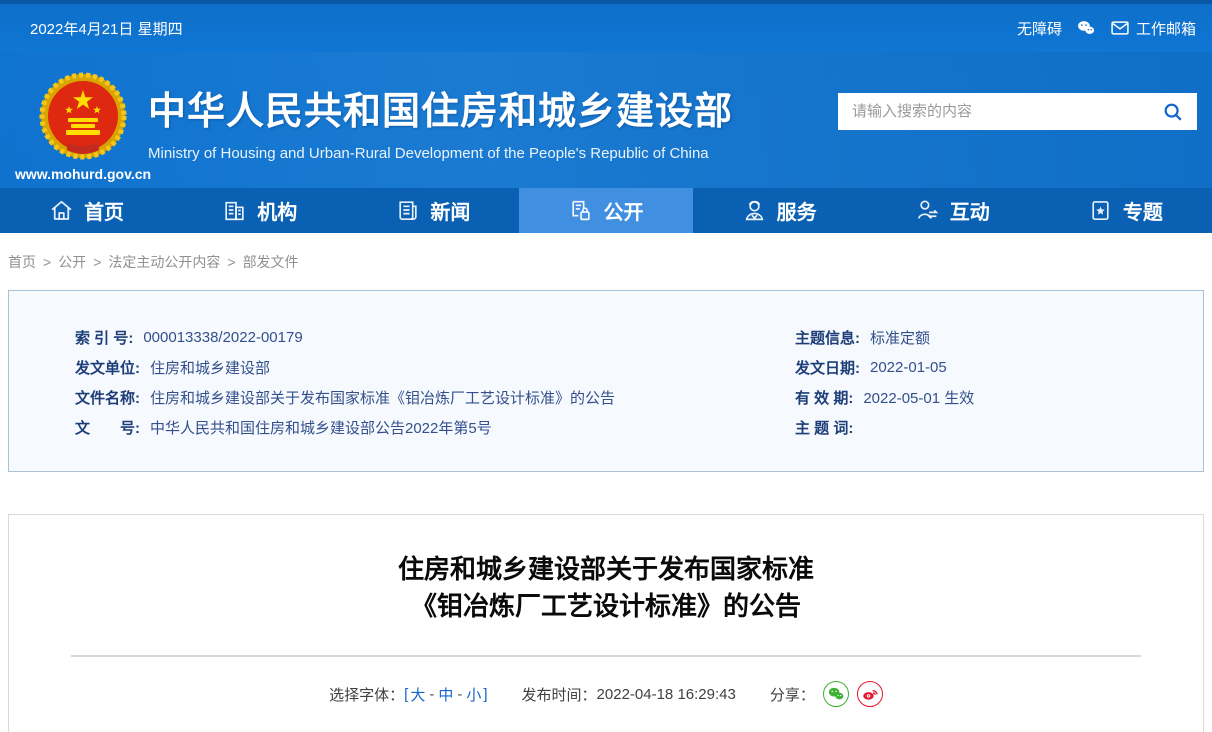 This screenshot has width=1212, height=732. What do you see at coordinates (779, 210) in the screenshot?
I see `nav-item-service: 服务` at bounding box center [779, 210].